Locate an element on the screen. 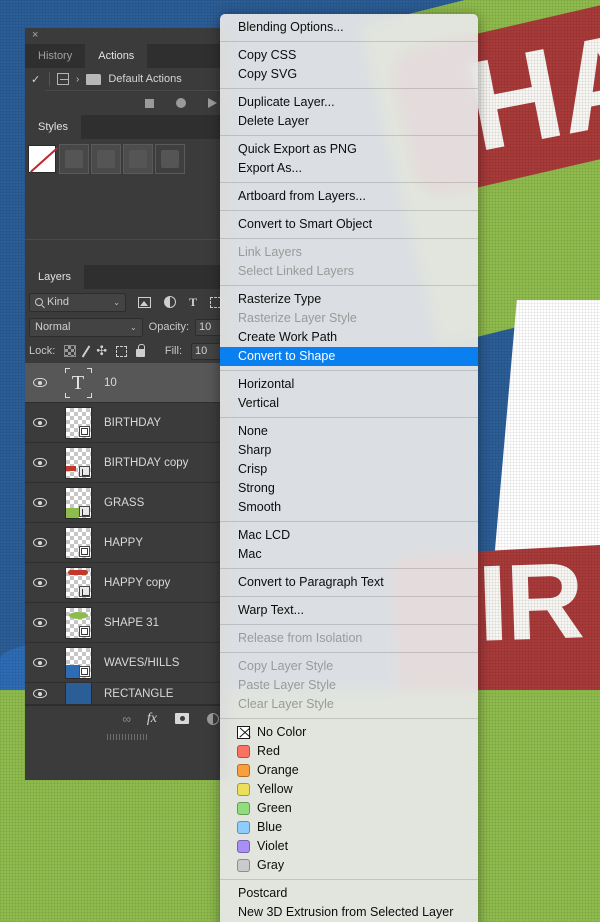 This screenshot has height=922, width=600. tab-history: History is located at coordinates (55, 56).